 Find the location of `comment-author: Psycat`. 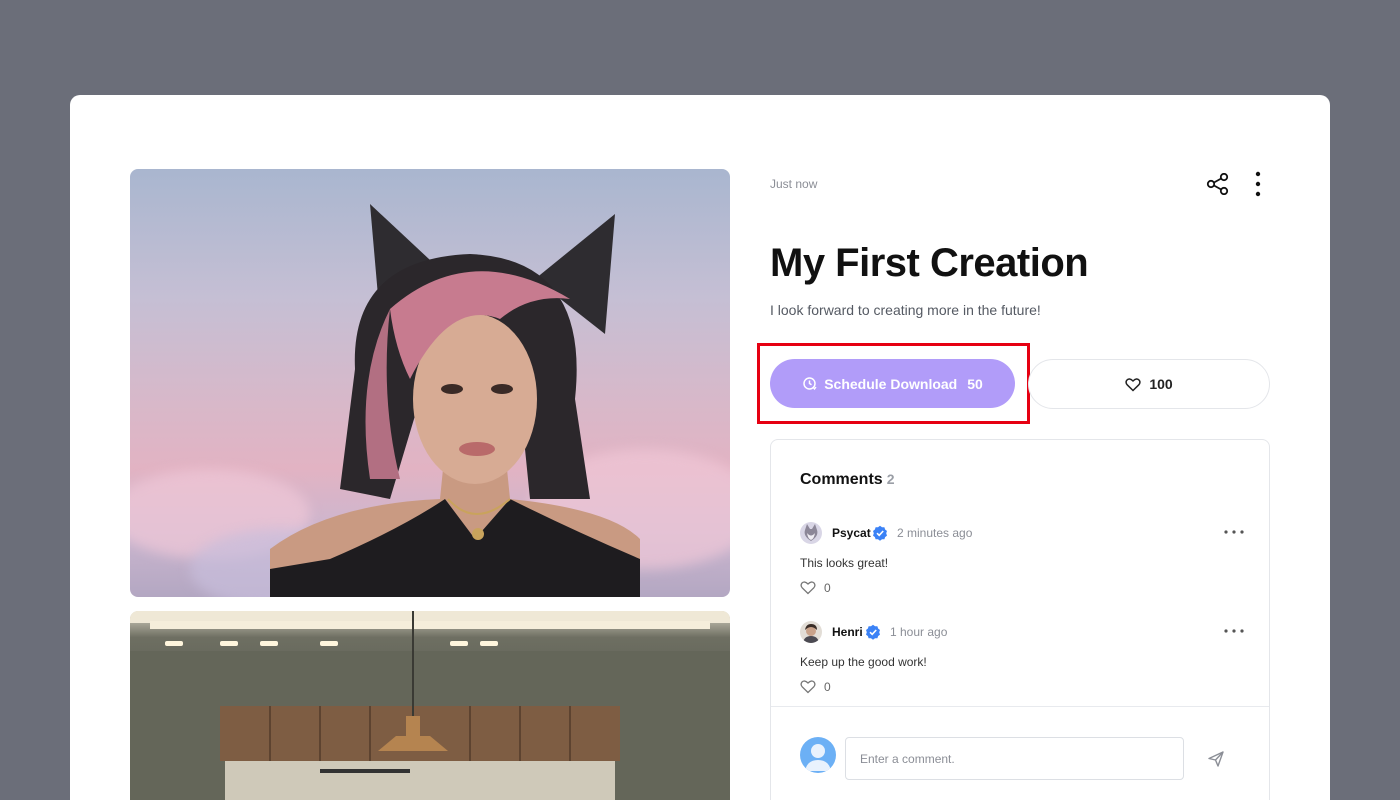

comment-author: Psycat is located at coordinates (851, 533).